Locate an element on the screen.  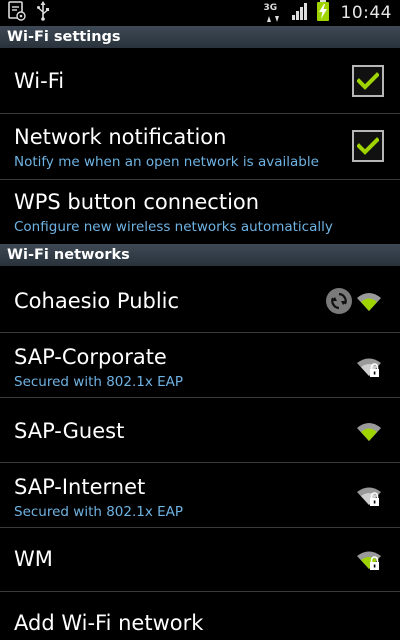
network-item-sap-guest: SAP-Guest is located at coordinates (200, 430).